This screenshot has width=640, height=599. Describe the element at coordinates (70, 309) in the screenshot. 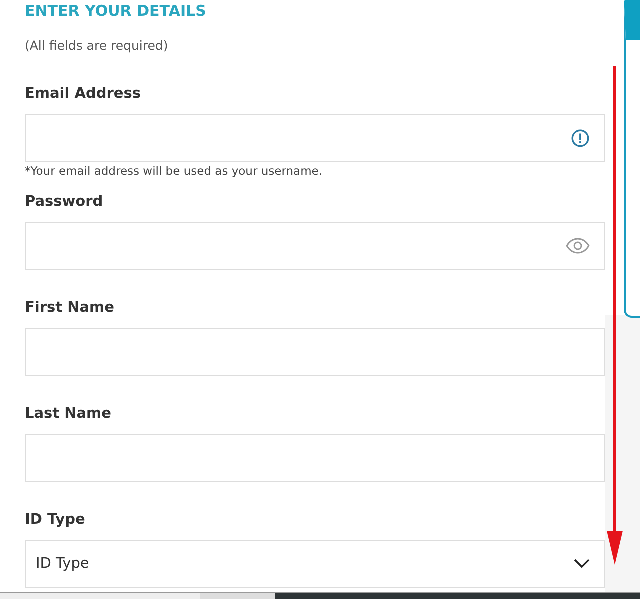

I see `field-label: First Name` at that location.